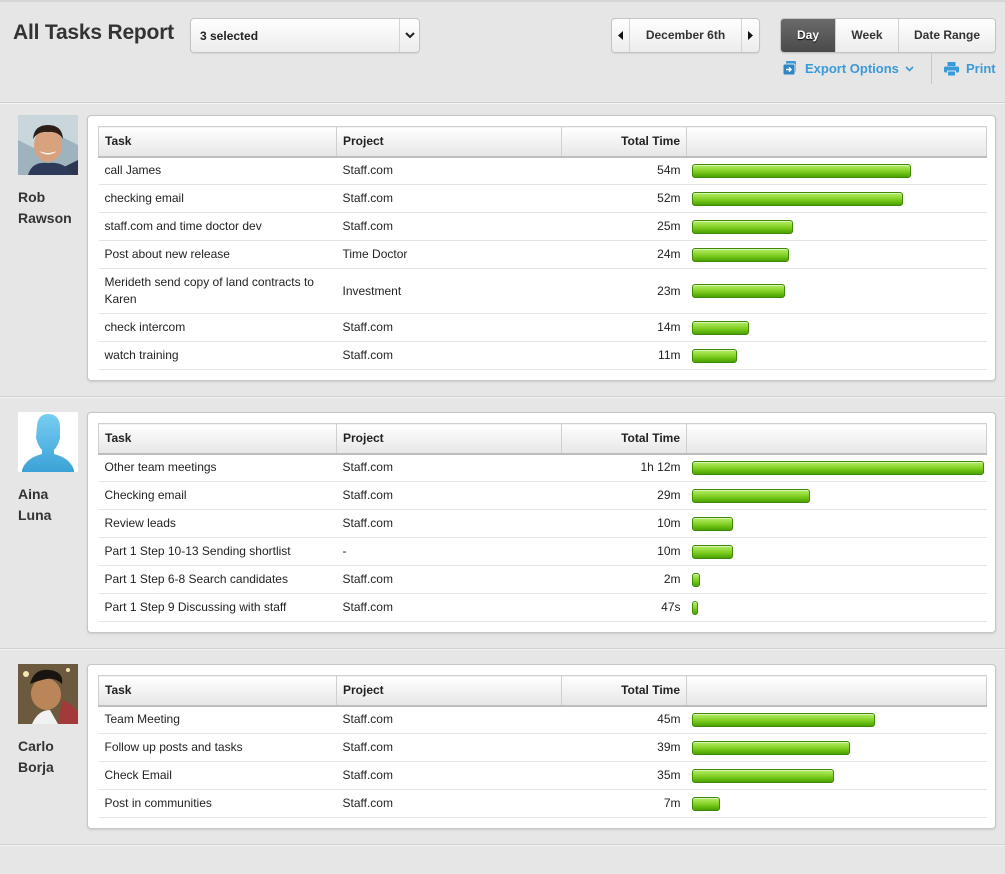 The height and width of the screenshot is (874, 1005). What do you see at coordinates (36, 767) in the screenshot?
I see `user-last-name: Borja` at bounding box center [36, 767].